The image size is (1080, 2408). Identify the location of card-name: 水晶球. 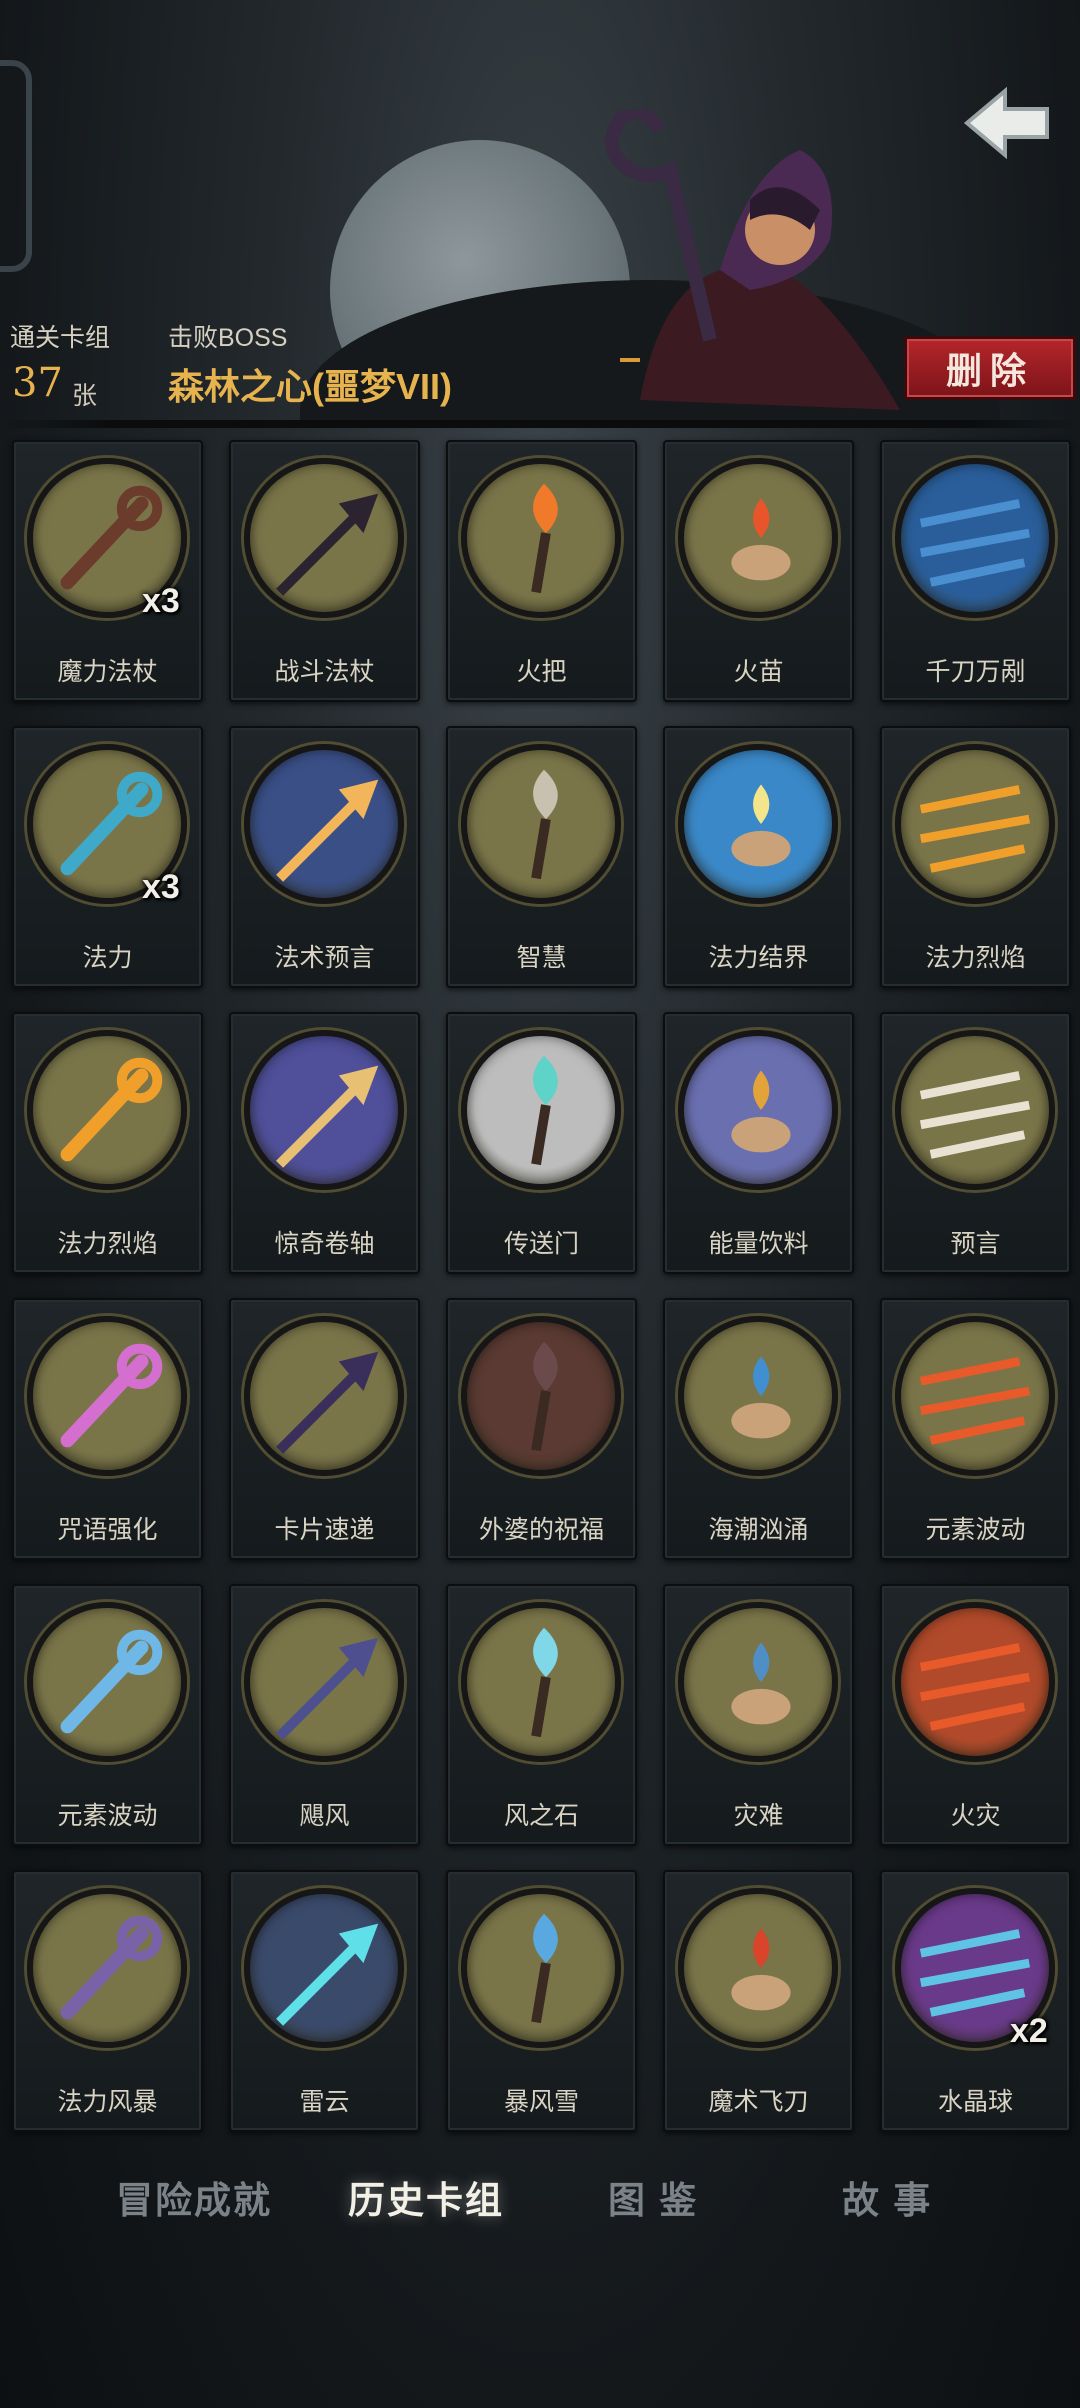
(975, 2102).